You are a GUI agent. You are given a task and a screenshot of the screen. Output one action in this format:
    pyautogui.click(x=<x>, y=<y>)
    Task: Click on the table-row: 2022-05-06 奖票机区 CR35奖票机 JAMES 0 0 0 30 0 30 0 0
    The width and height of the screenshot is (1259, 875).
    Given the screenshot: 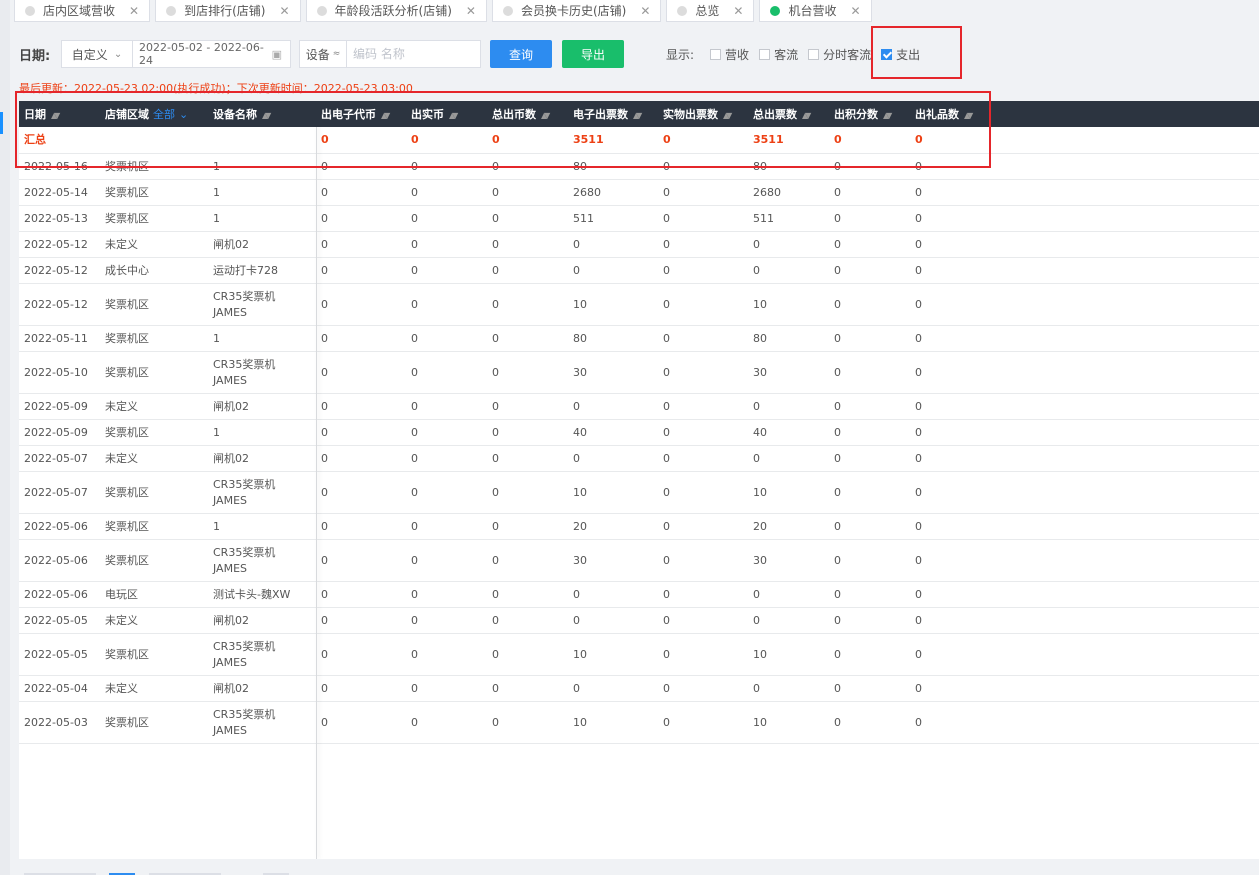 What is the action you would take?
    pyautogui.click(x=639, y=560)
    